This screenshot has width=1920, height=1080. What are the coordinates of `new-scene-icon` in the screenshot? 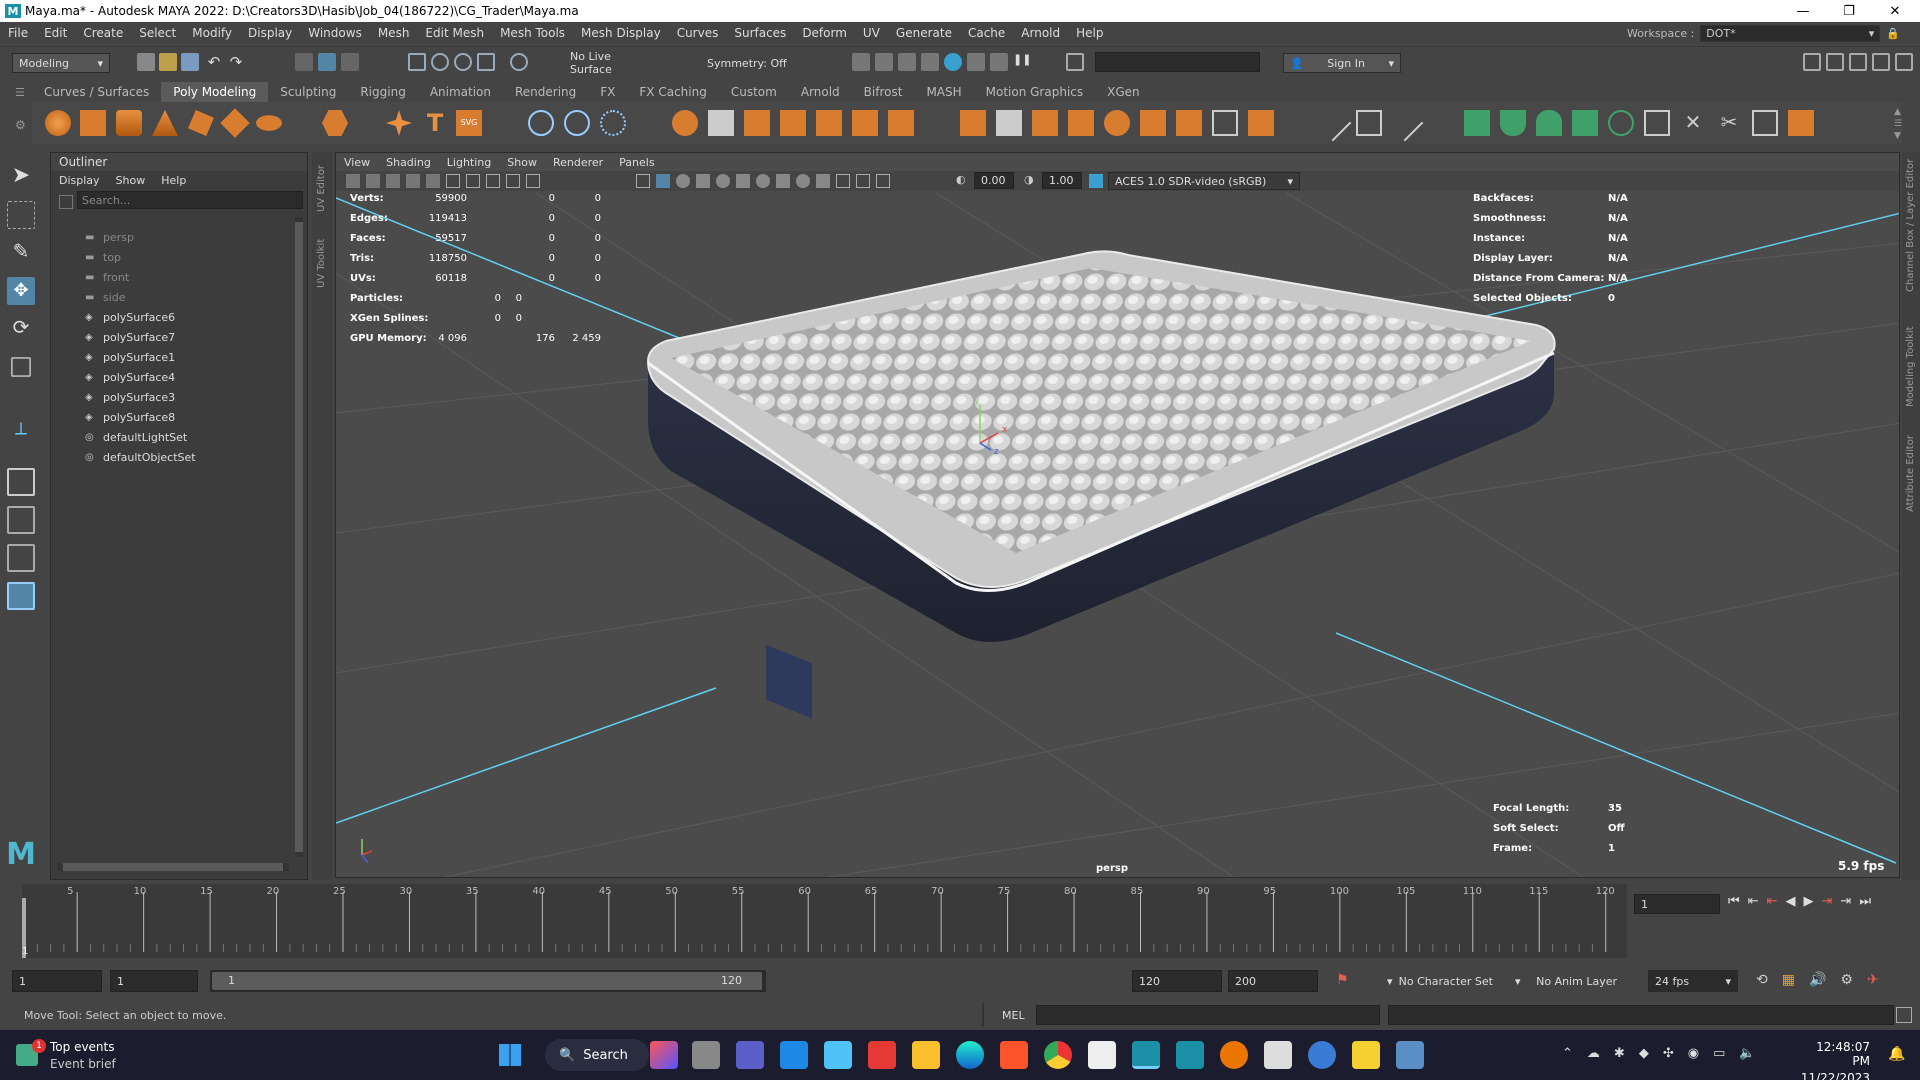 It's located at (146, 62).